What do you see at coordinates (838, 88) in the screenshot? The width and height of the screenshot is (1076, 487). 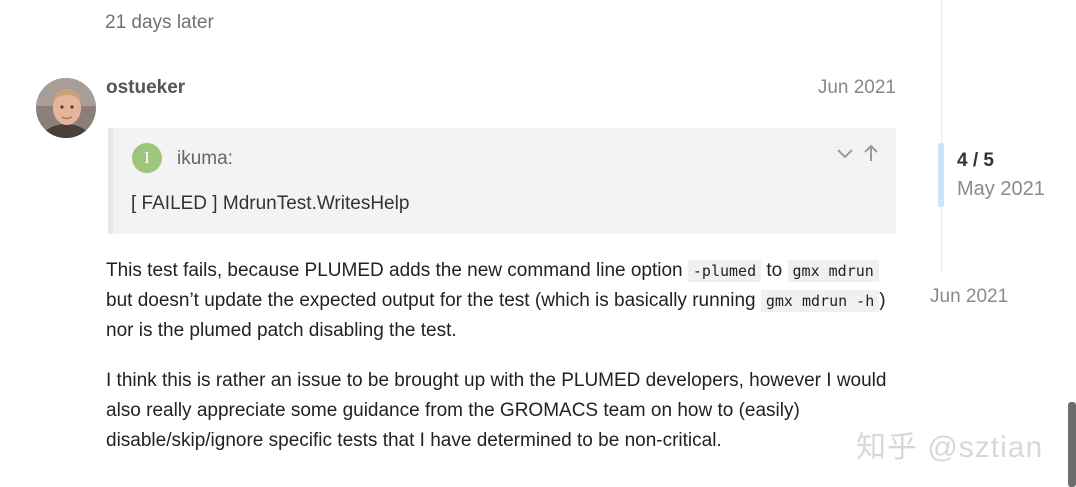 I see `post-date: Jun 2021` at bounding box center [838, 88].